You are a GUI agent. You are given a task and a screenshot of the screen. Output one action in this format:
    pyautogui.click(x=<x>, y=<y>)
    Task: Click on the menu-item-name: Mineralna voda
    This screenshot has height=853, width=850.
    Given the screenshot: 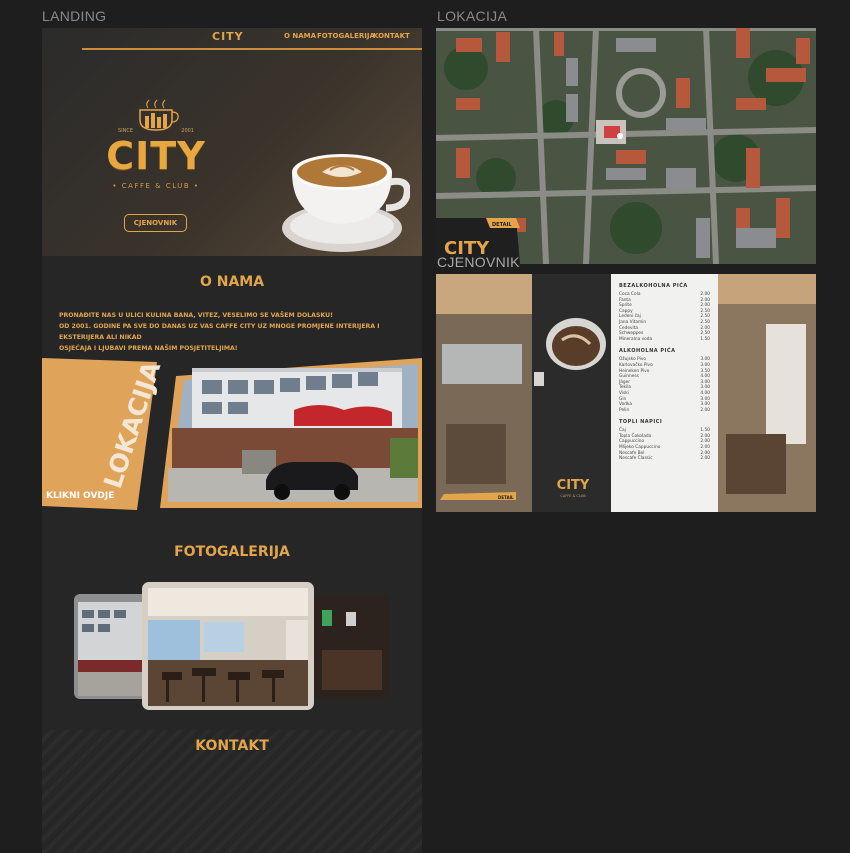 What is the action you would take?
    pyautogui.click(x=636, y=339)
    